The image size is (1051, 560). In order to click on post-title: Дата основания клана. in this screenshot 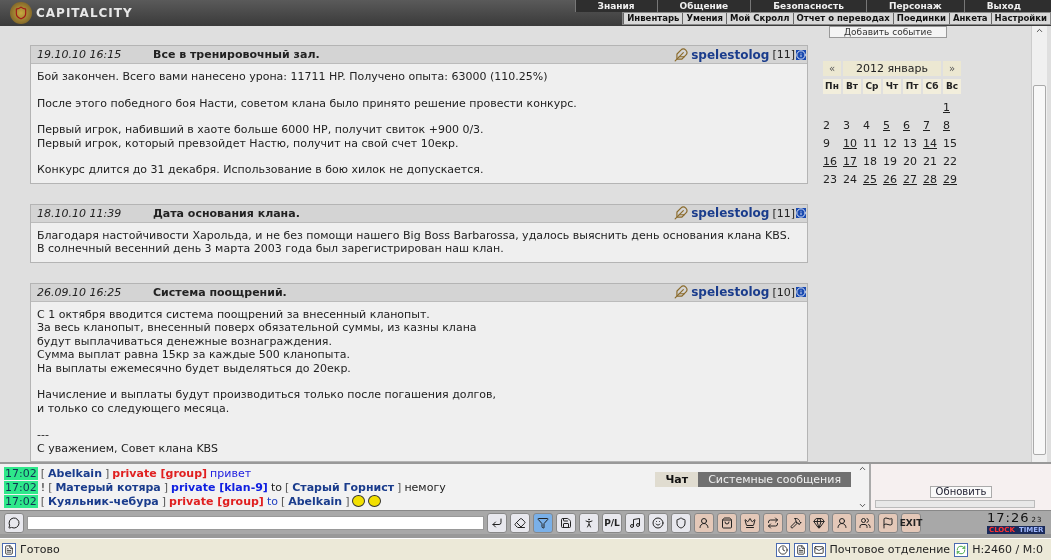, I will do `click(227, 213)`.